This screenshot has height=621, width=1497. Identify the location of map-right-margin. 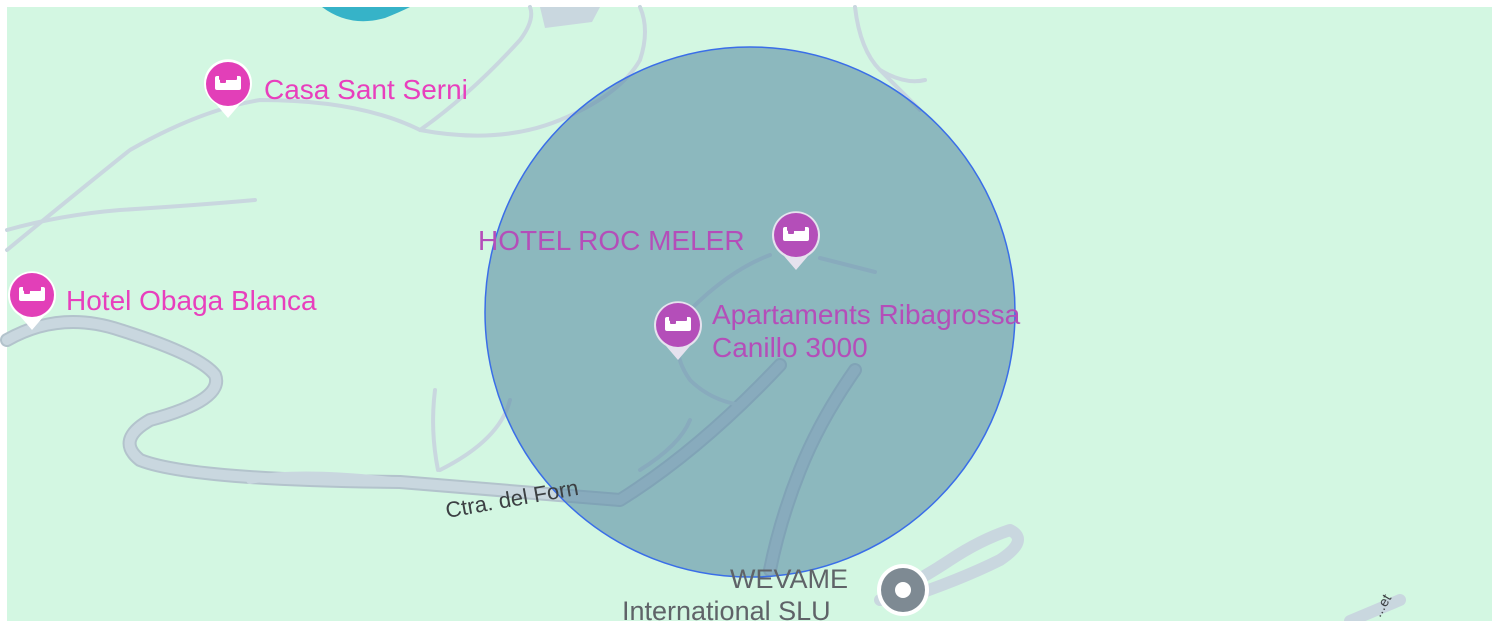
(1494, 310).